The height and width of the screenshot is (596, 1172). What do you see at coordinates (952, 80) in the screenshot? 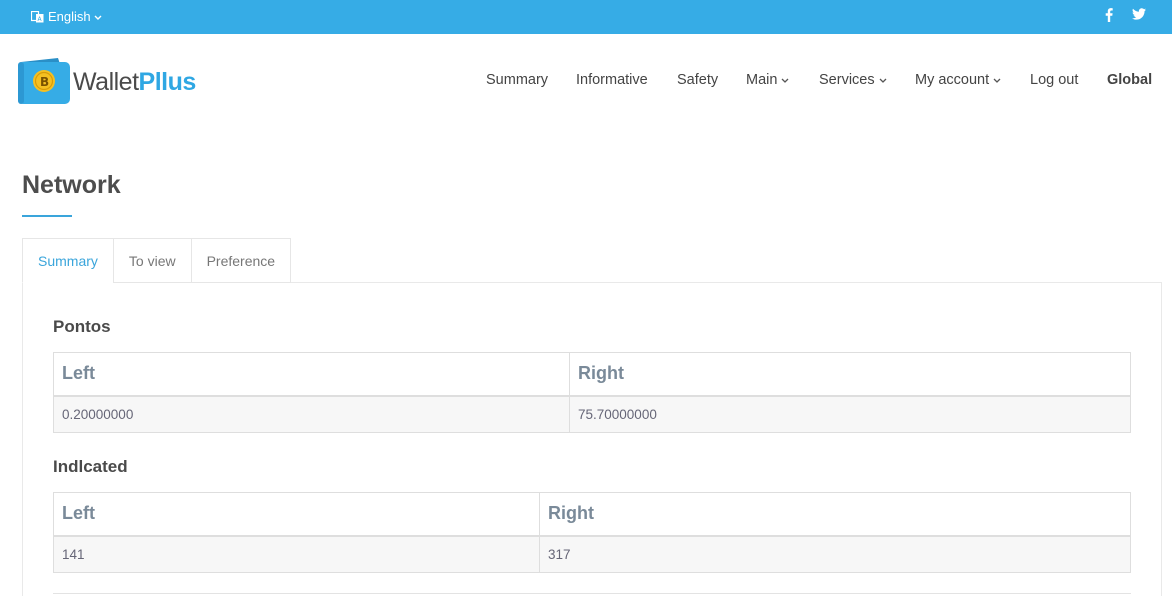
I see `nav-my-account-label: My account` at bounding box center [952, 80].